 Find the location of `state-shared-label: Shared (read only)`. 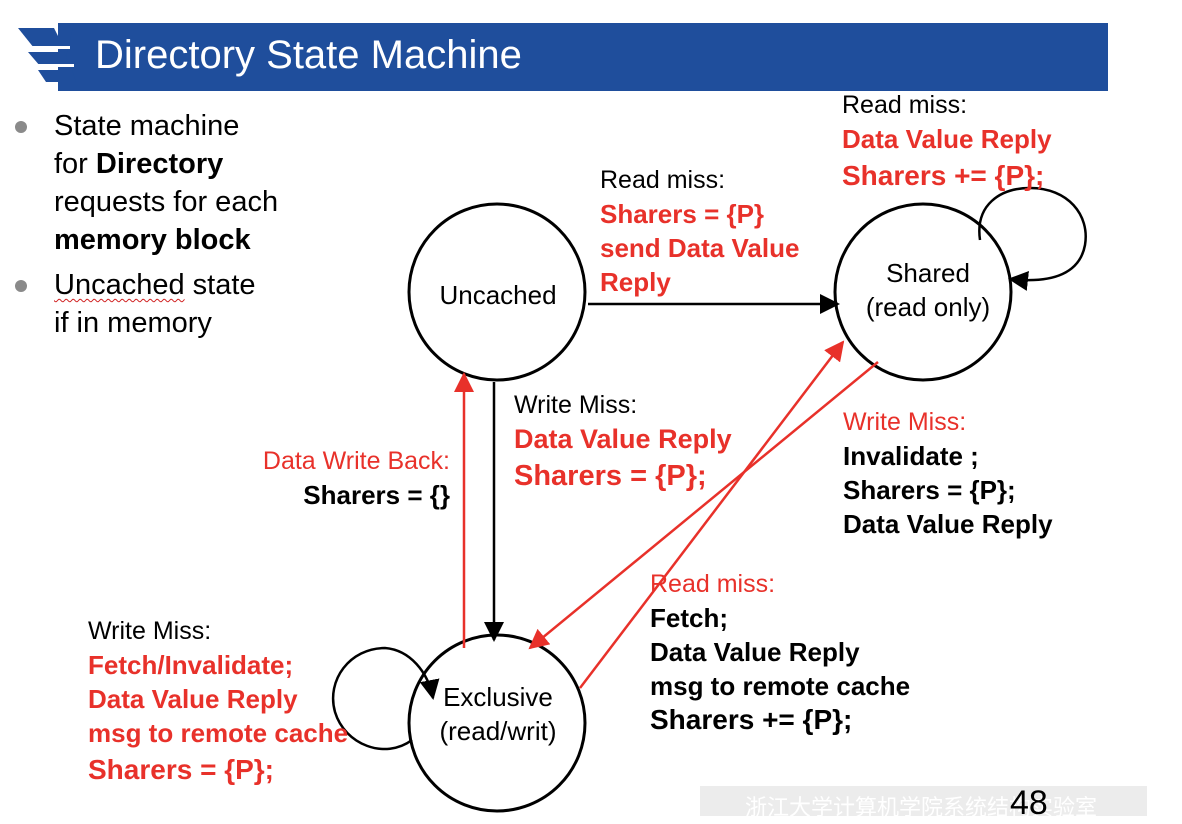

state-shared-label: Shared (read only) is located at coordinates (928, 290).